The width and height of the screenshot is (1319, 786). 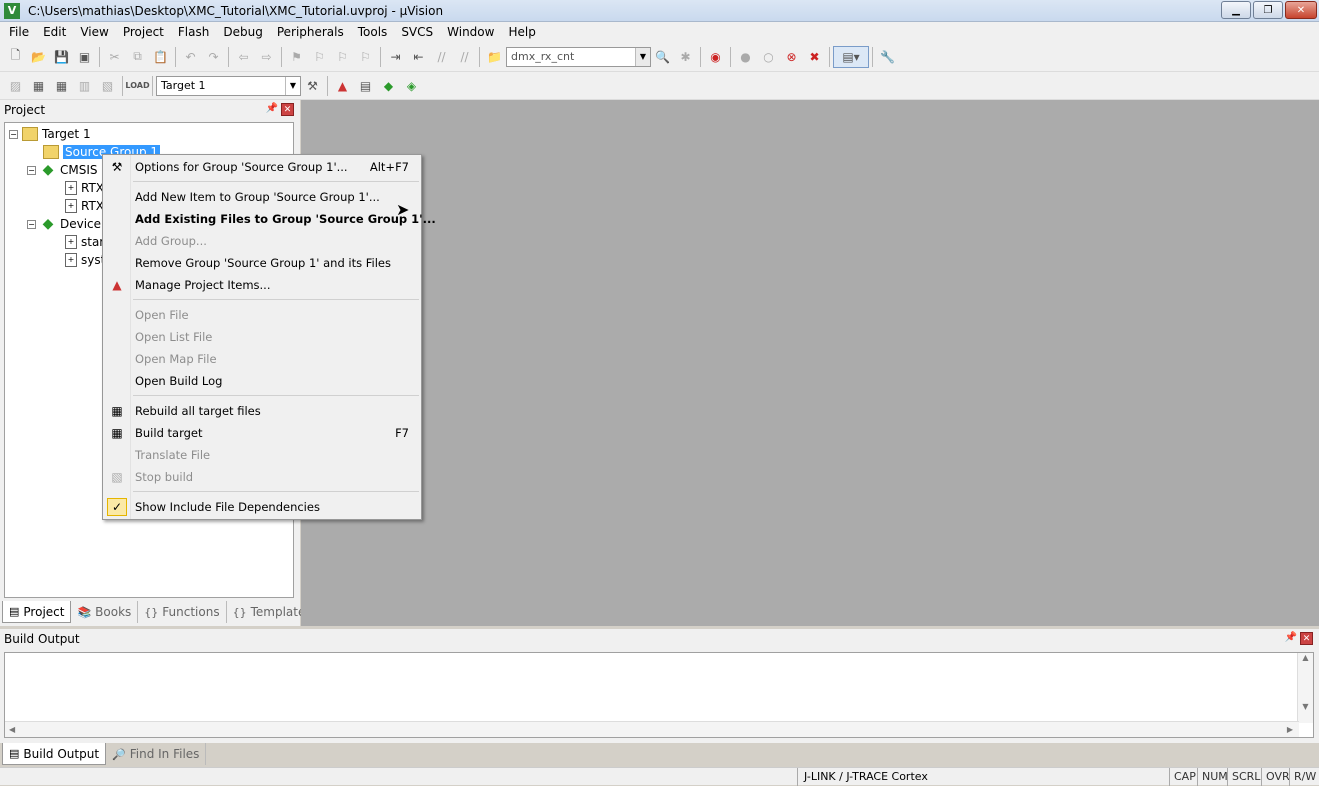 What do you see at coordinates (388, 86) in the screenshot?
I see `manage-run-time-environment-button: ◆` at bounding box center [388, 86].